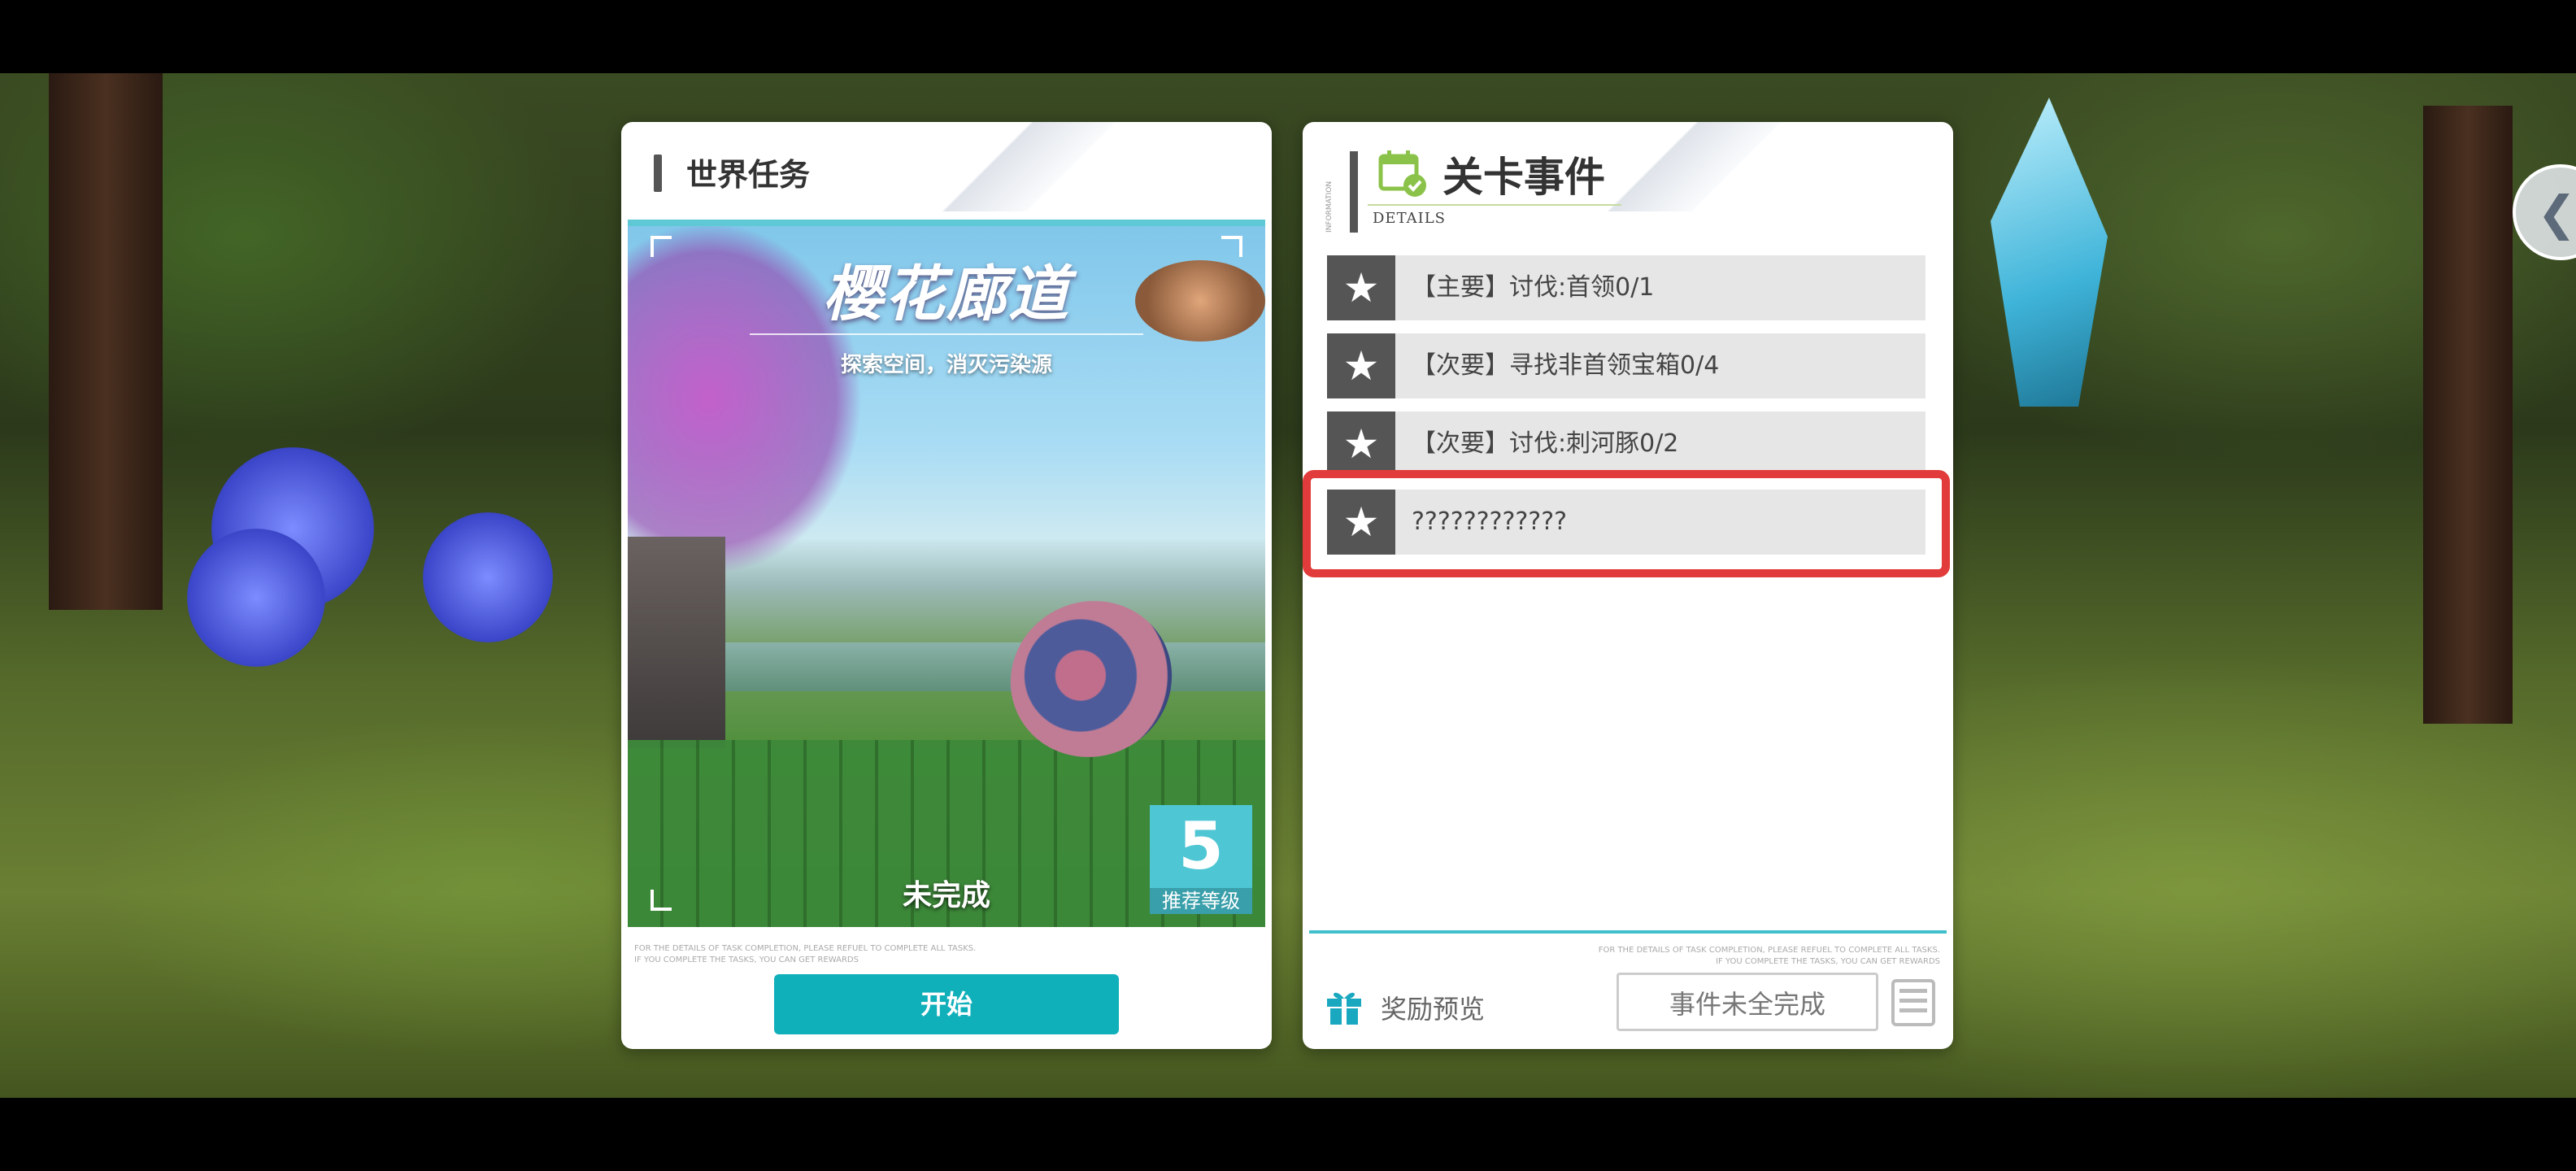 The width and height of the screenshot is (2576, 1171). What do you see at coordinates (947, 294) in the screenshot?
I see `stage-name: 樱花廊道` at bounding box center [947, 294].